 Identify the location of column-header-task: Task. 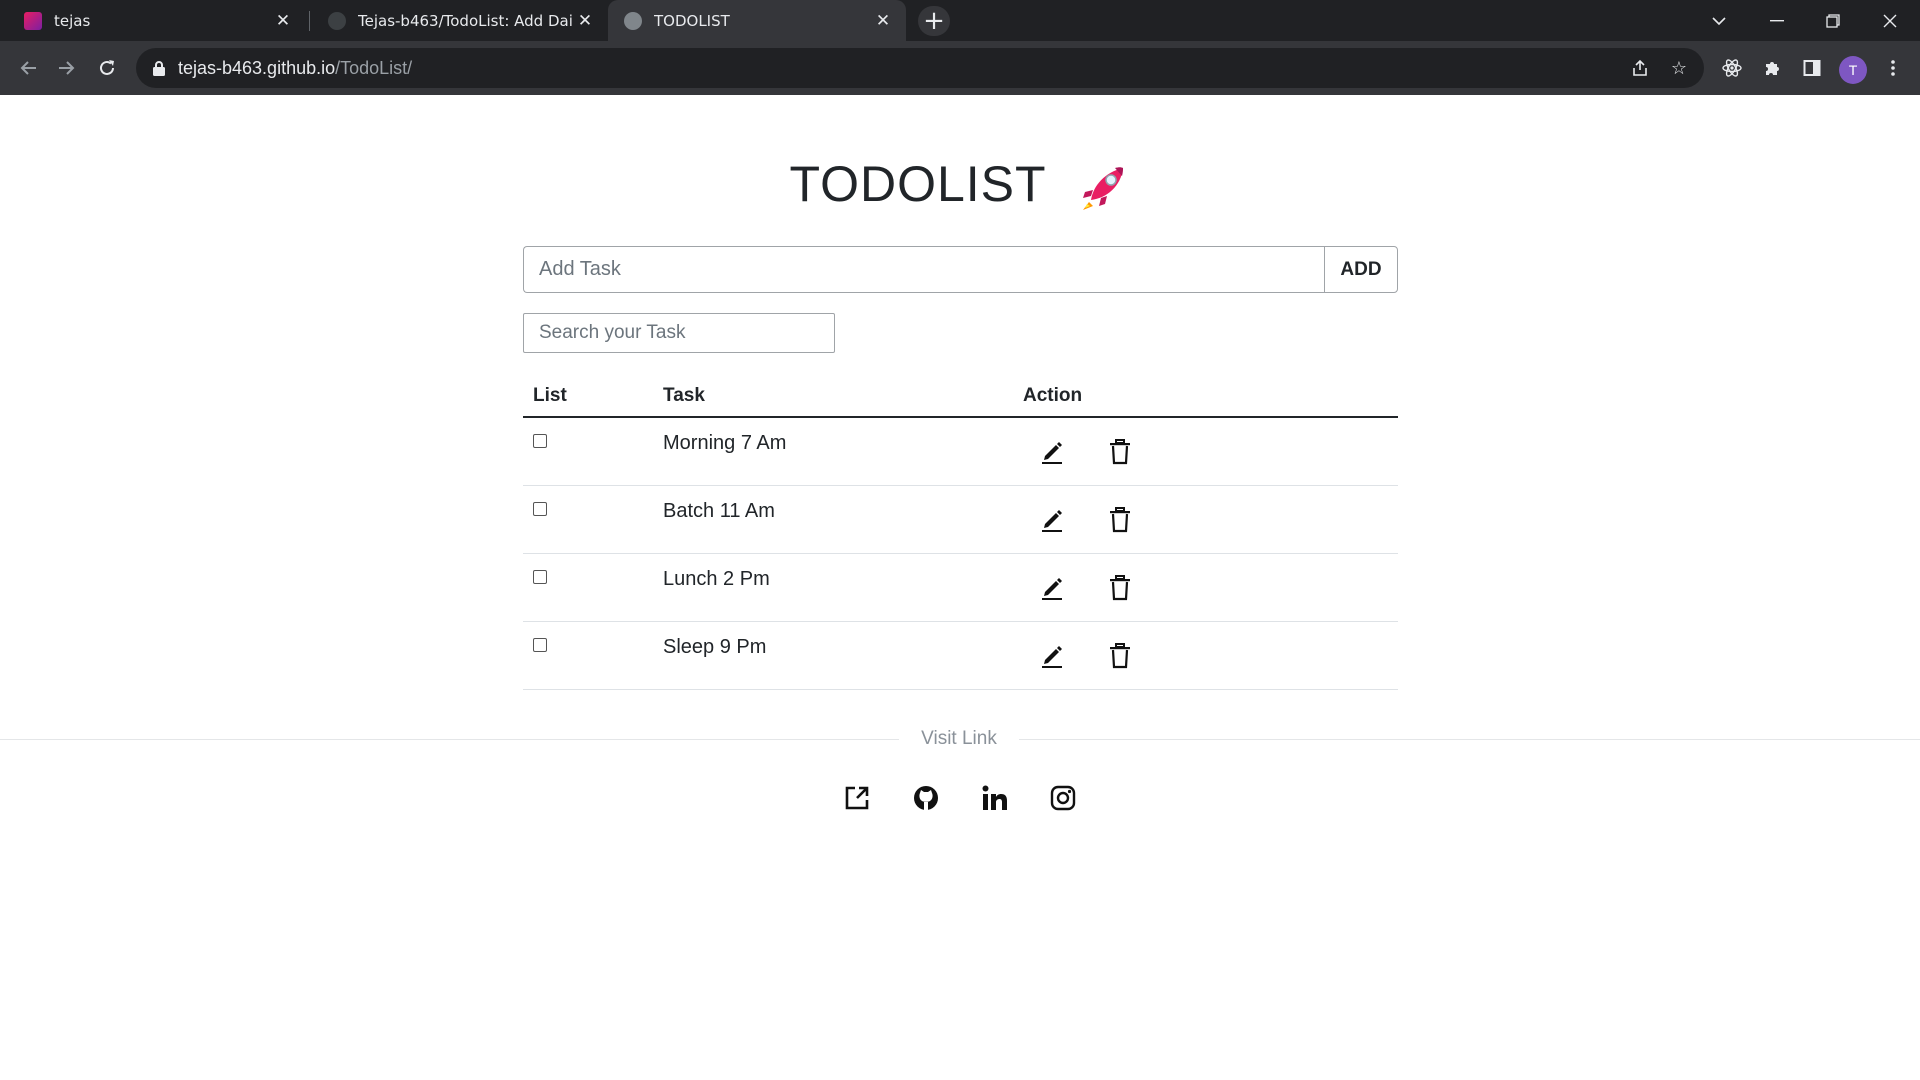
(684, 395).